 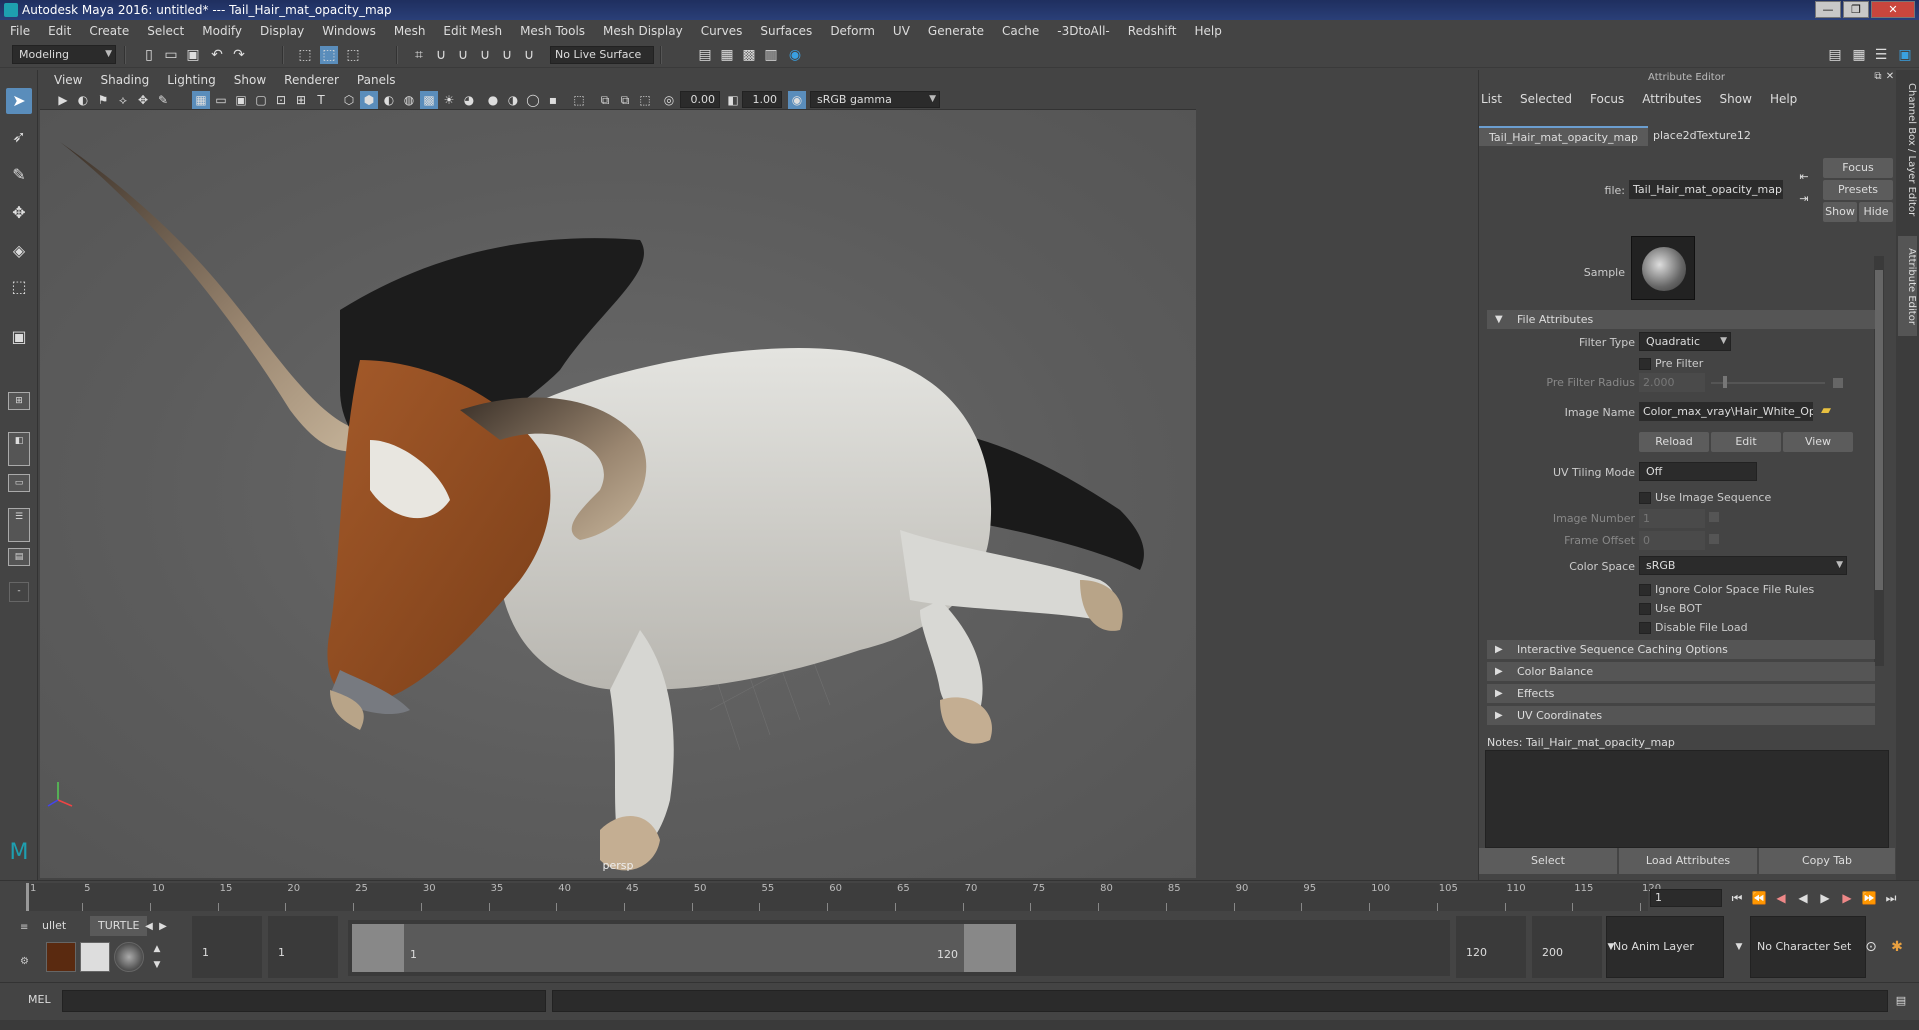 I want to click on save-scene-icon: ▣, so click(x=193, y=55).